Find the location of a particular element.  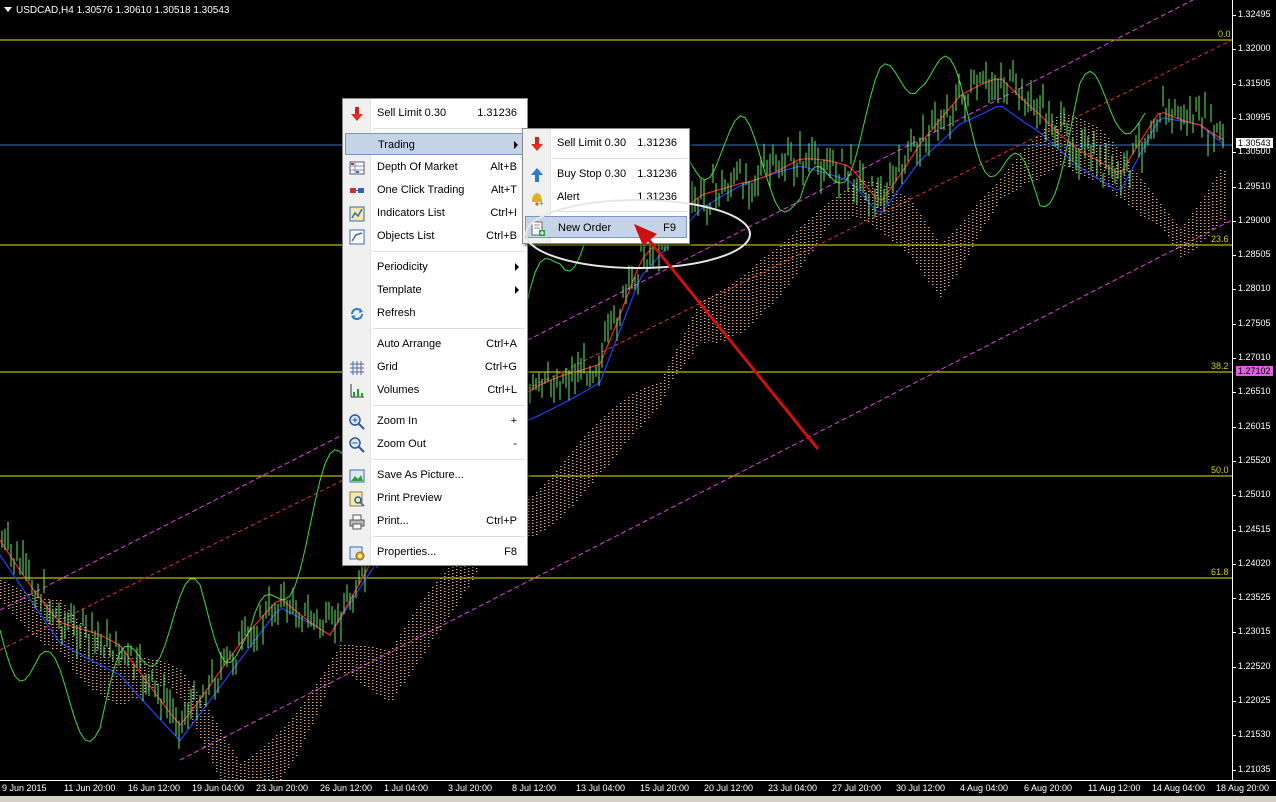

context-menu-item-sell-limit-0-30: Sell Limit 0.30 1.31236 is located at coordinates (435, 113).